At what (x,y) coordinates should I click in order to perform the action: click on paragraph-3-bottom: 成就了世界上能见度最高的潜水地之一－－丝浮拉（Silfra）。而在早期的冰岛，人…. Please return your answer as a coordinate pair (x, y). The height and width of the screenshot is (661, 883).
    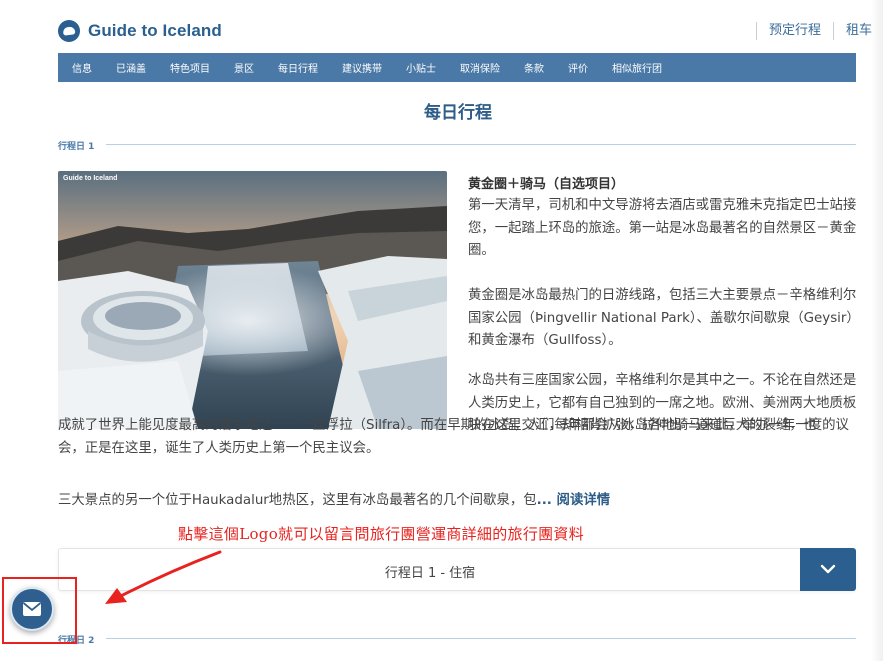
    Looking at the image, I should click on (453, 437).